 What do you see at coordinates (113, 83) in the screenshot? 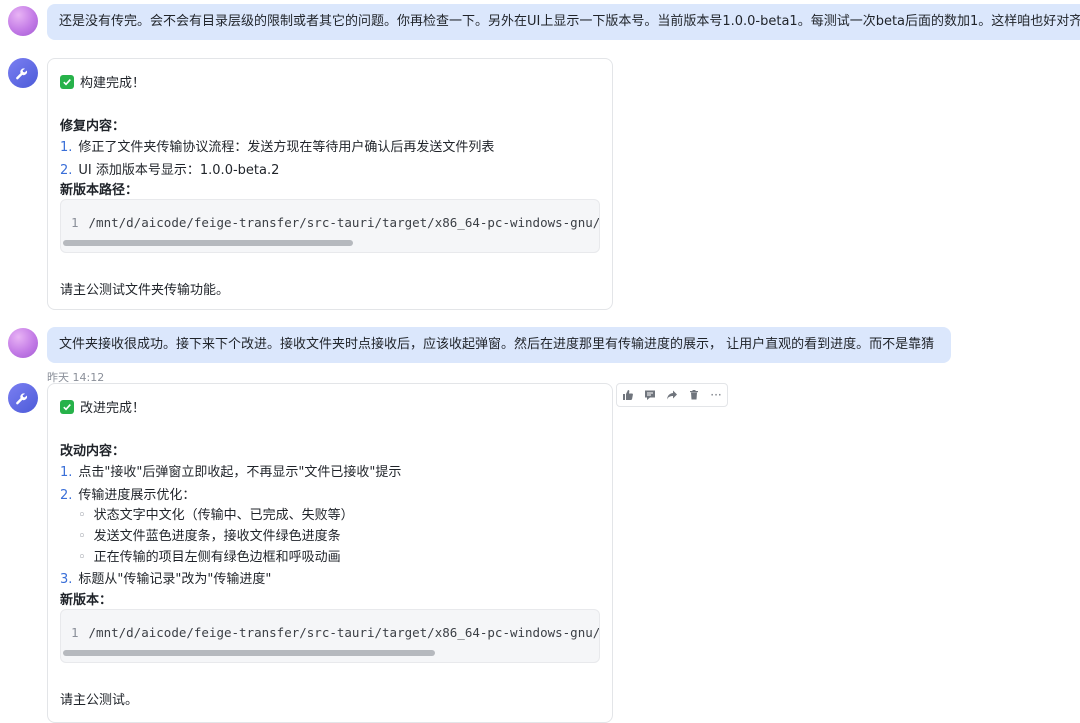
I see `status-text: 构建完成！` at bounding box center [113, 83].